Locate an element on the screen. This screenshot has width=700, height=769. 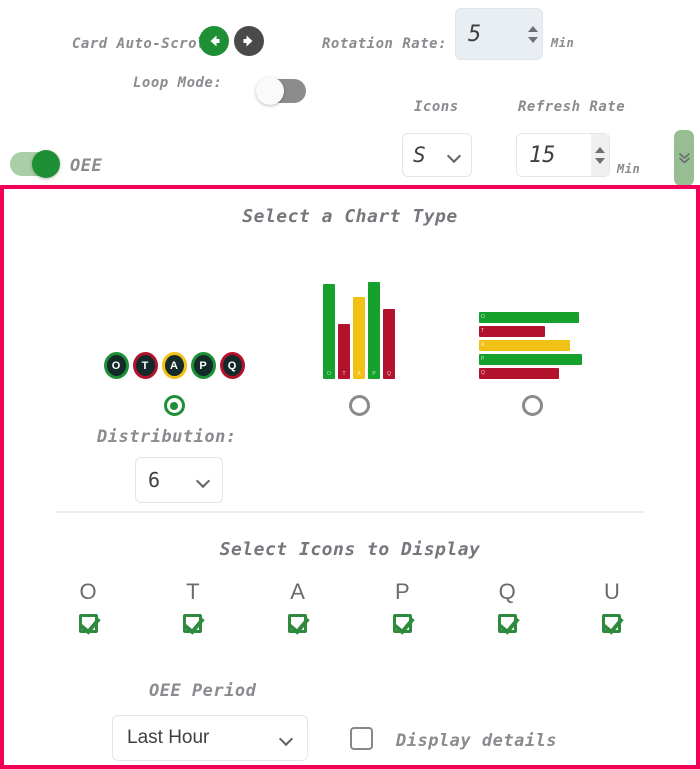
rotation-rate-label: Rotation Rate: is located at coordinates (385, 44).